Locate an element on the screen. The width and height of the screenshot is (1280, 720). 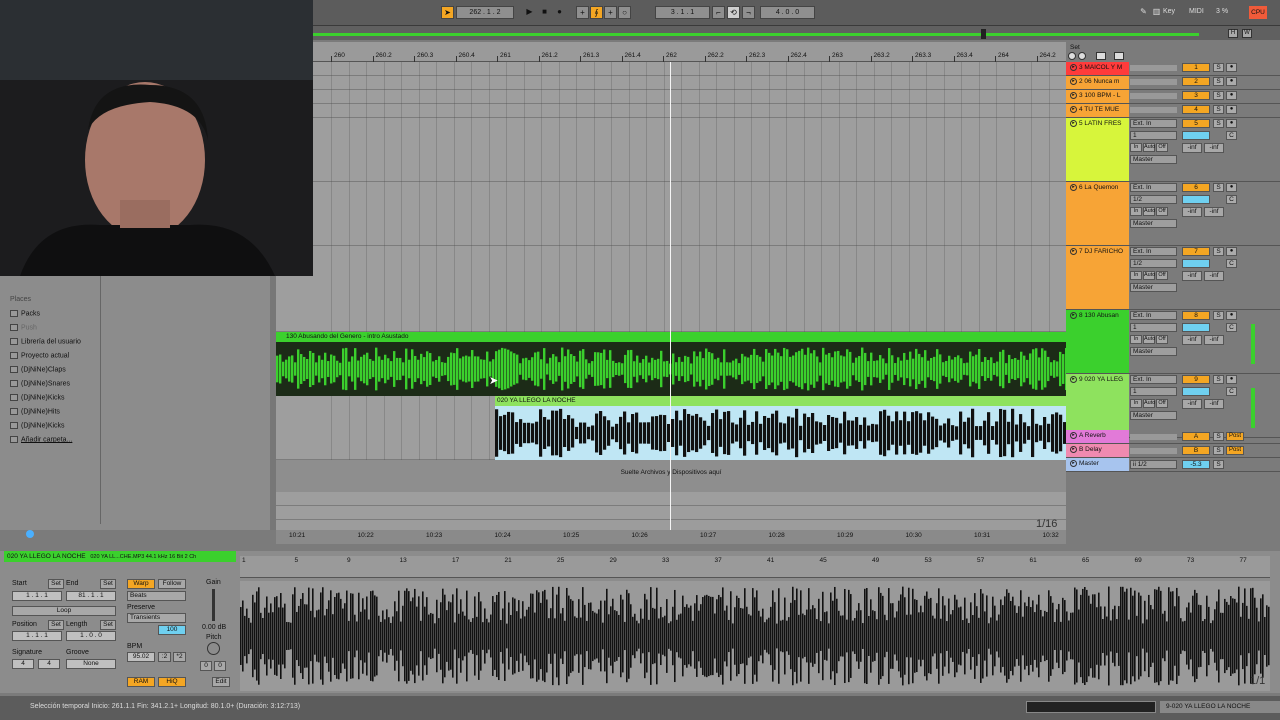
track-name-cell: ▸ 6 La Quemon is located at coordinates (1097, 213).